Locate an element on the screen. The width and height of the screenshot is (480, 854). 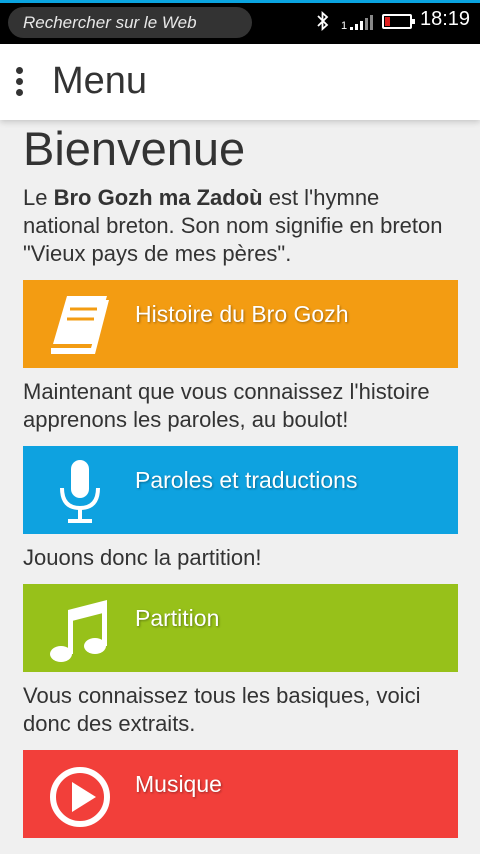
book-icon is located at coordinates (80, 325).